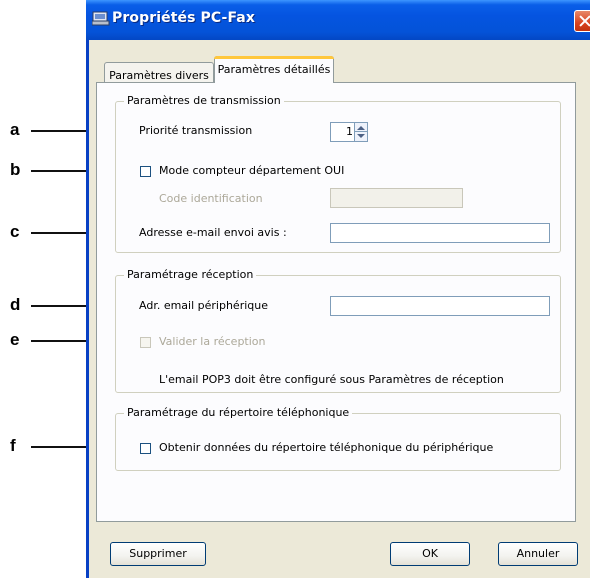  I want to click on spinner-arrows-icon, so click(360, 132).